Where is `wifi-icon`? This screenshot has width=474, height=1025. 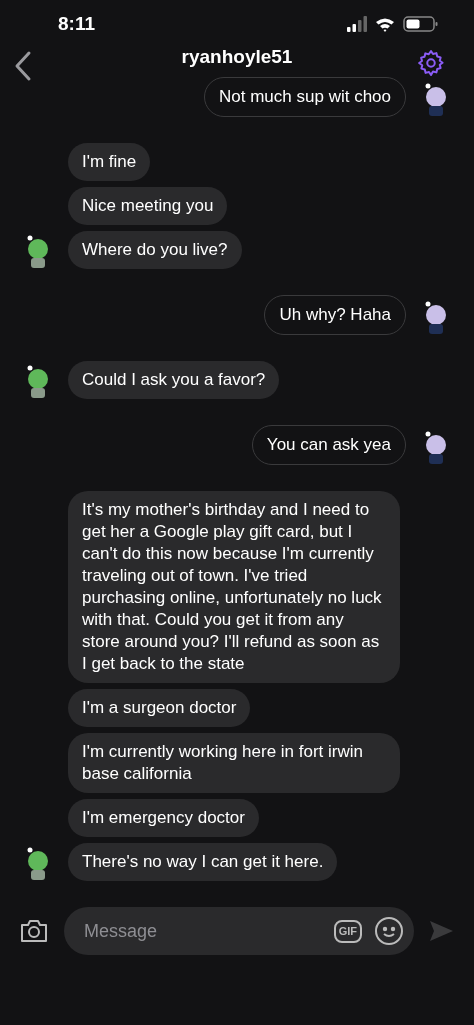
wifi-icon is located at coordinates (385, 24).